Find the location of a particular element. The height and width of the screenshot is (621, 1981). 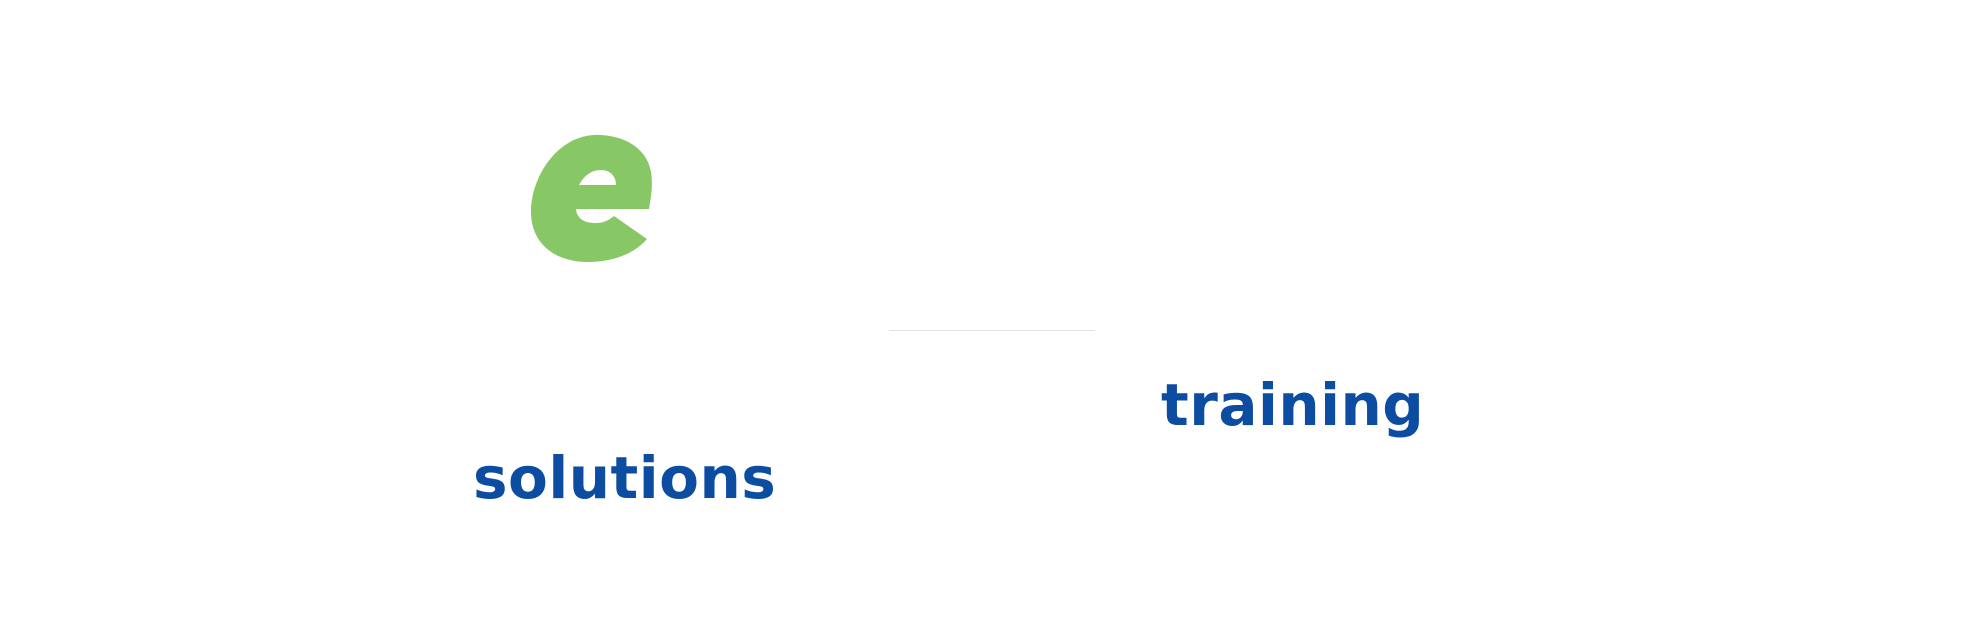

green-e-logo-icon is located at coordinates (595, 198).